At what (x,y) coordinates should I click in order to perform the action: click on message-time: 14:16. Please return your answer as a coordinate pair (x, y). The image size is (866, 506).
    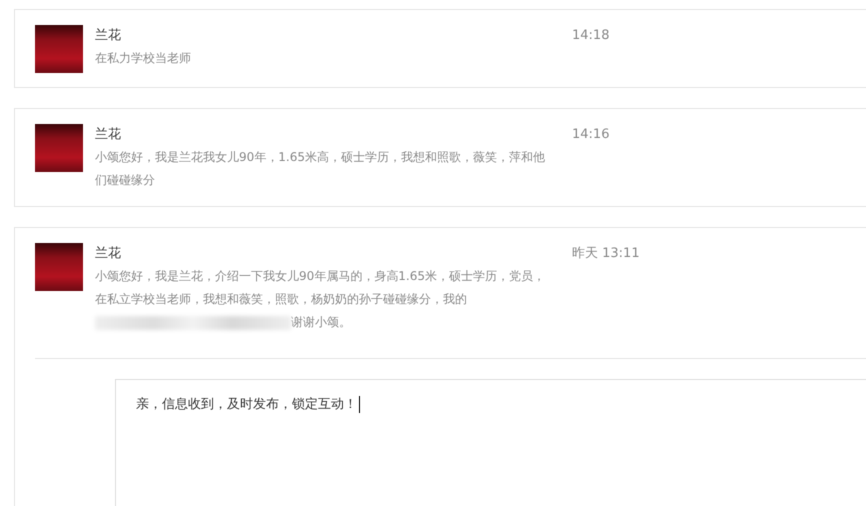
    Looking at the image, I should click on (591, 135).